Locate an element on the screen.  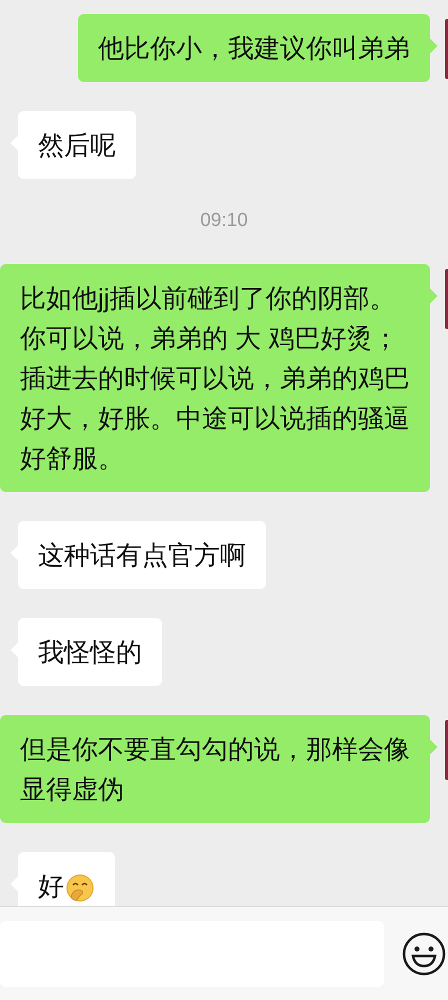
emoji-icon is located at coordinates (424, 954).